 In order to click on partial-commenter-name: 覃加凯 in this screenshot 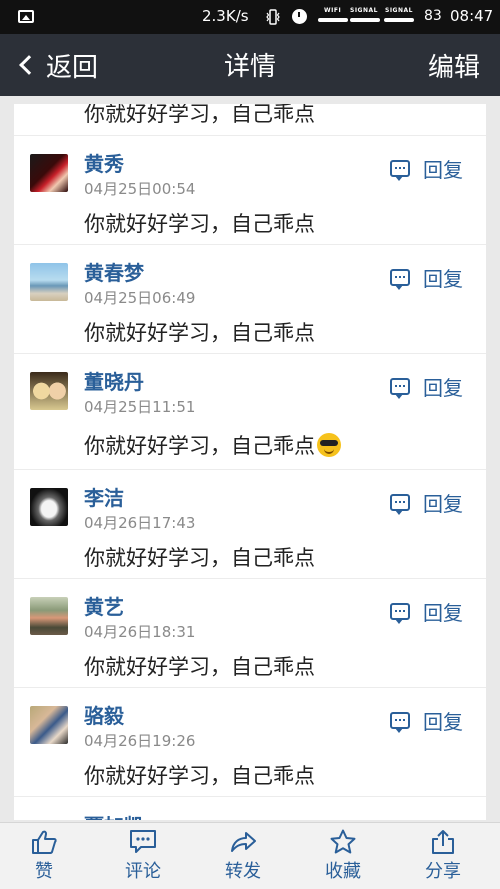, I will do `click(114, 815)`.